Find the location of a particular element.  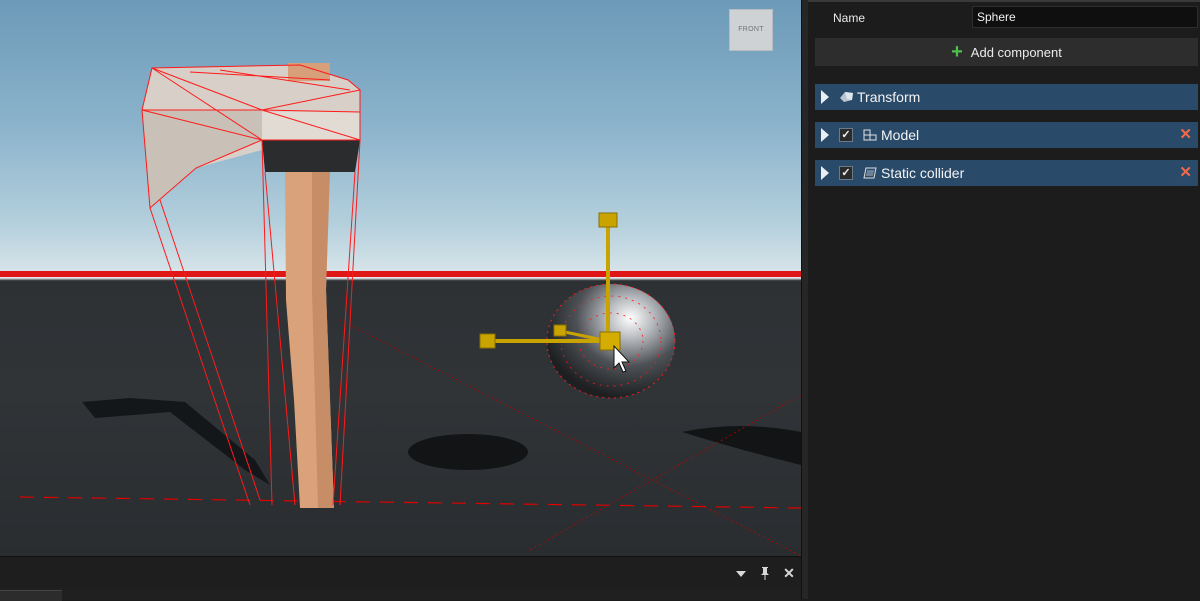

component-header-static-collider: ✓ Static collider ✕ is located at coordinates (1006, 173).